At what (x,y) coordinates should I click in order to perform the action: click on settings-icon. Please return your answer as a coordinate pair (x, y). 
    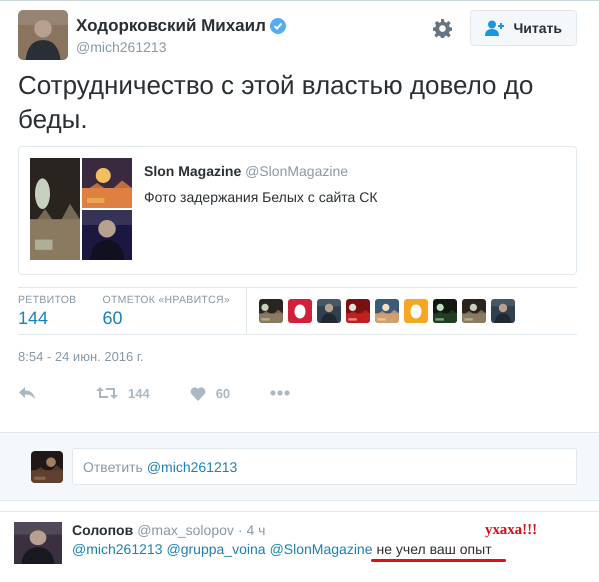
    Looking at the image, I should click on (442, 28).